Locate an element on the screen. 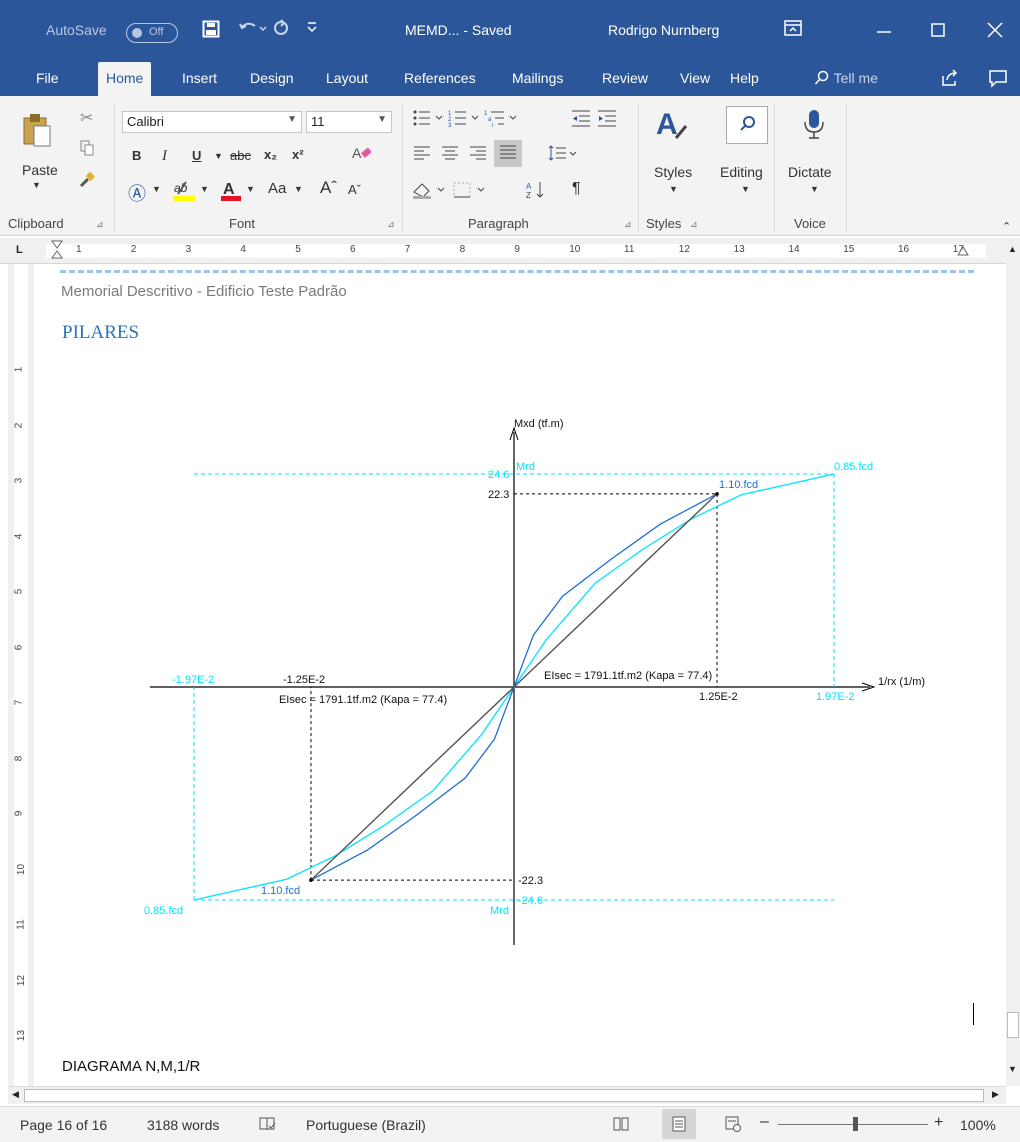  change-case-button: Aa is located at coordinates (277, 188).